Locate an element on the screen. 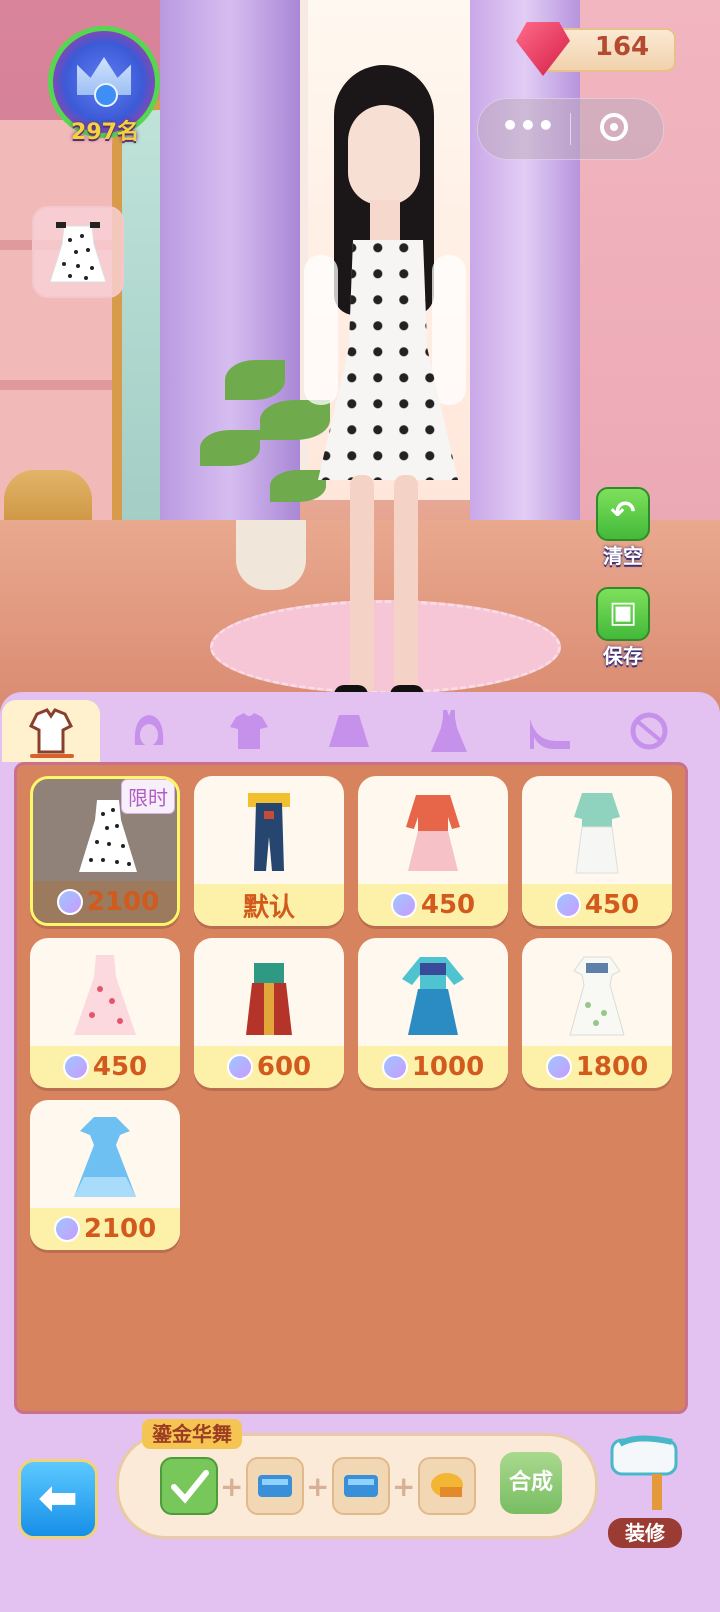 The image size is (720, 1612). current-outfit-slot is located at coordinates (78, 252).